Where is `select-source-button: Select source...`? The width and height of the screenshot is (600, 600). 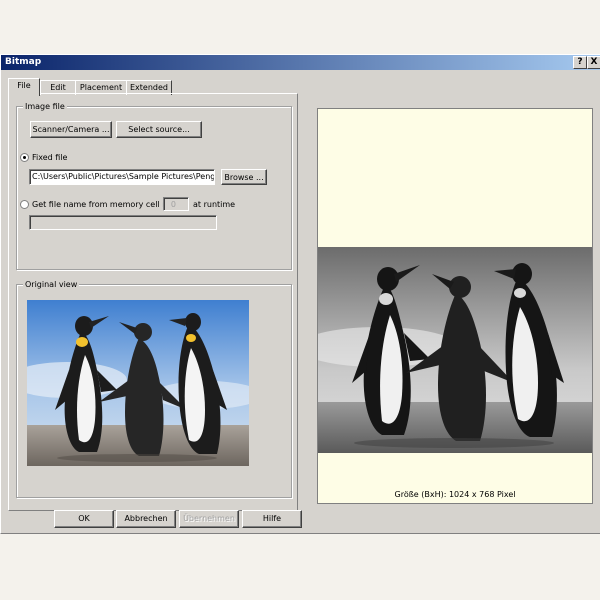 select-source-button: Select source... is located at coordinates (159, 129).